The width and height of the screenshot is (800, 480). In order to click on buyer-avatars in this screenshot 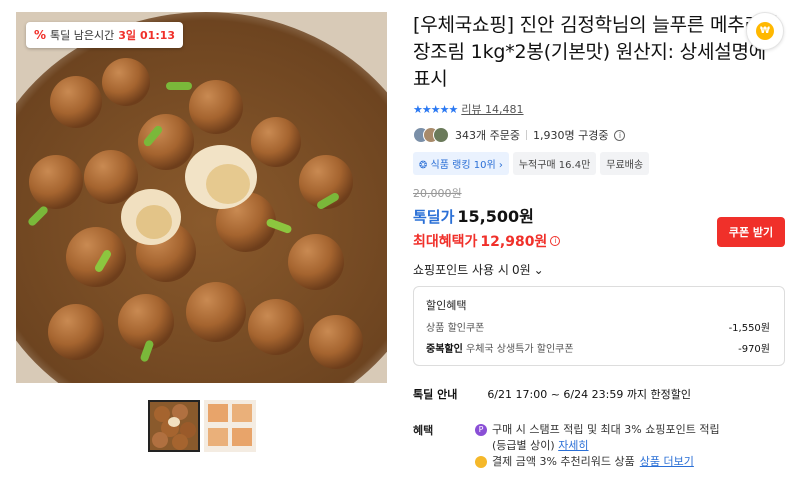, I will do `click(431, 135)`.